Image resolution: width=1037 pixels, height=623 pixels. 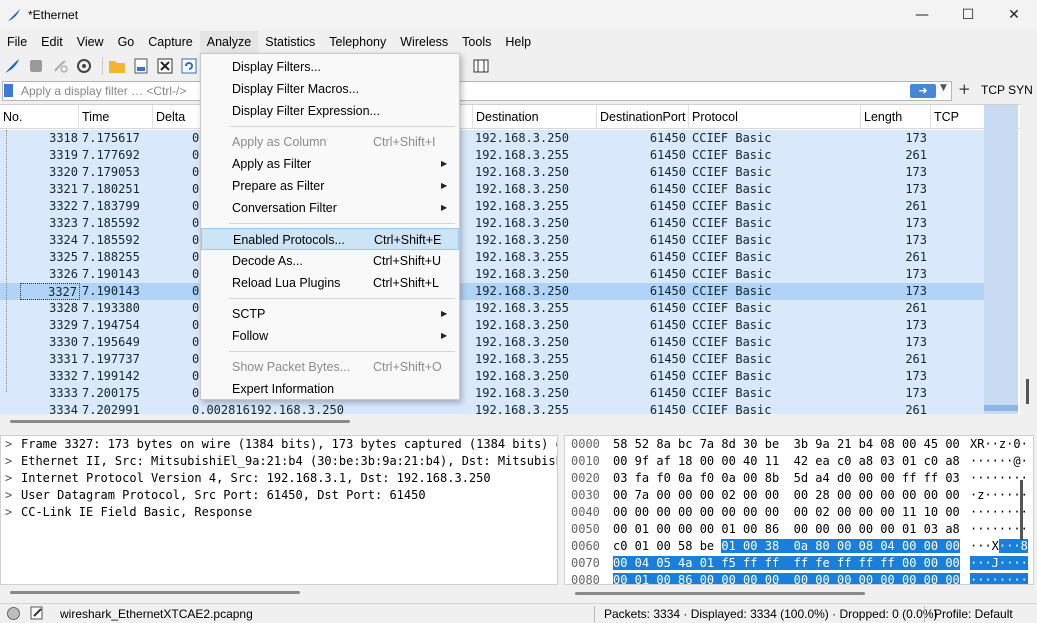 What do you see at coordinates (943, 88) in the screenshot?
I see `filter-history-chevron-icon: ▼` at bounding box center [943, 88].